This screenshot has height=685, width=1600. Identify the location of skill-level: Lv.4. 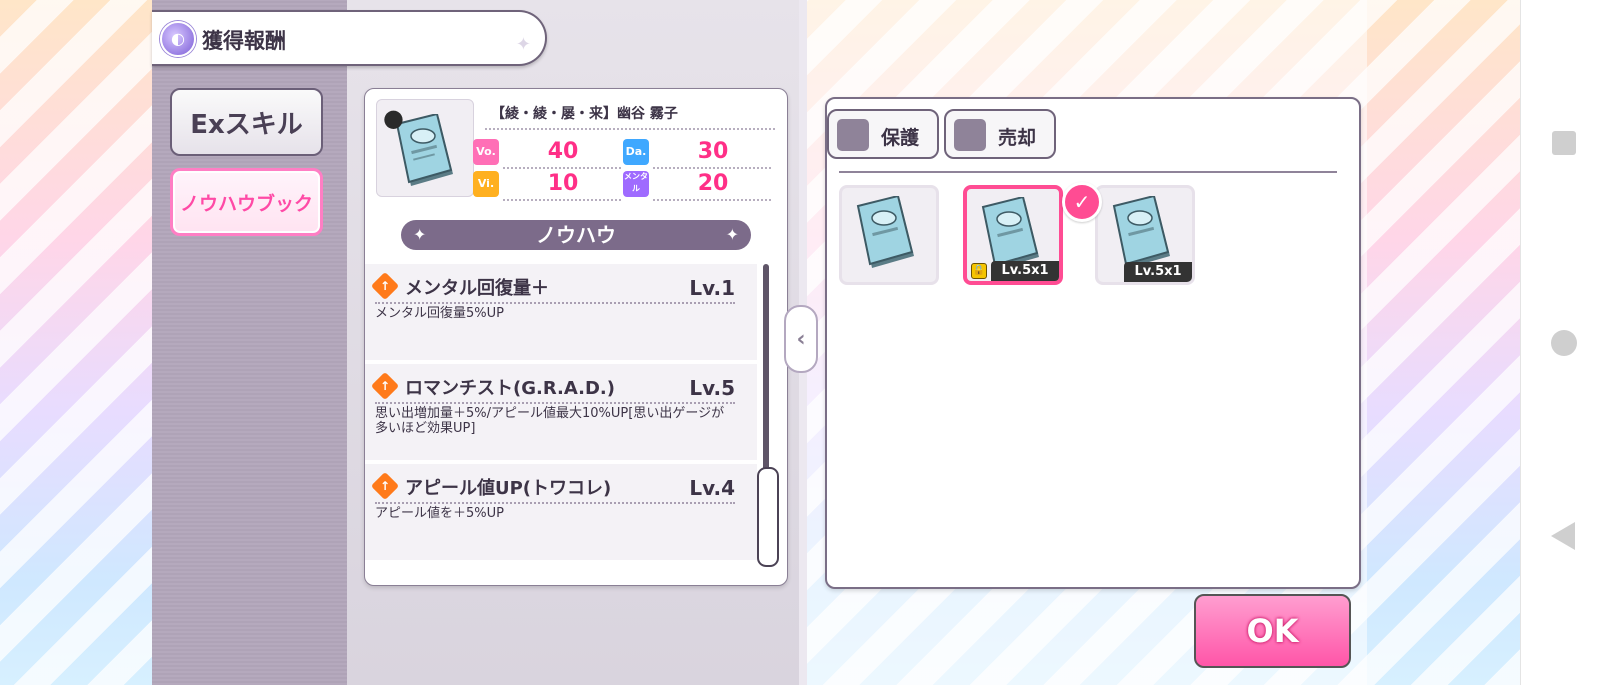
(712, 488).